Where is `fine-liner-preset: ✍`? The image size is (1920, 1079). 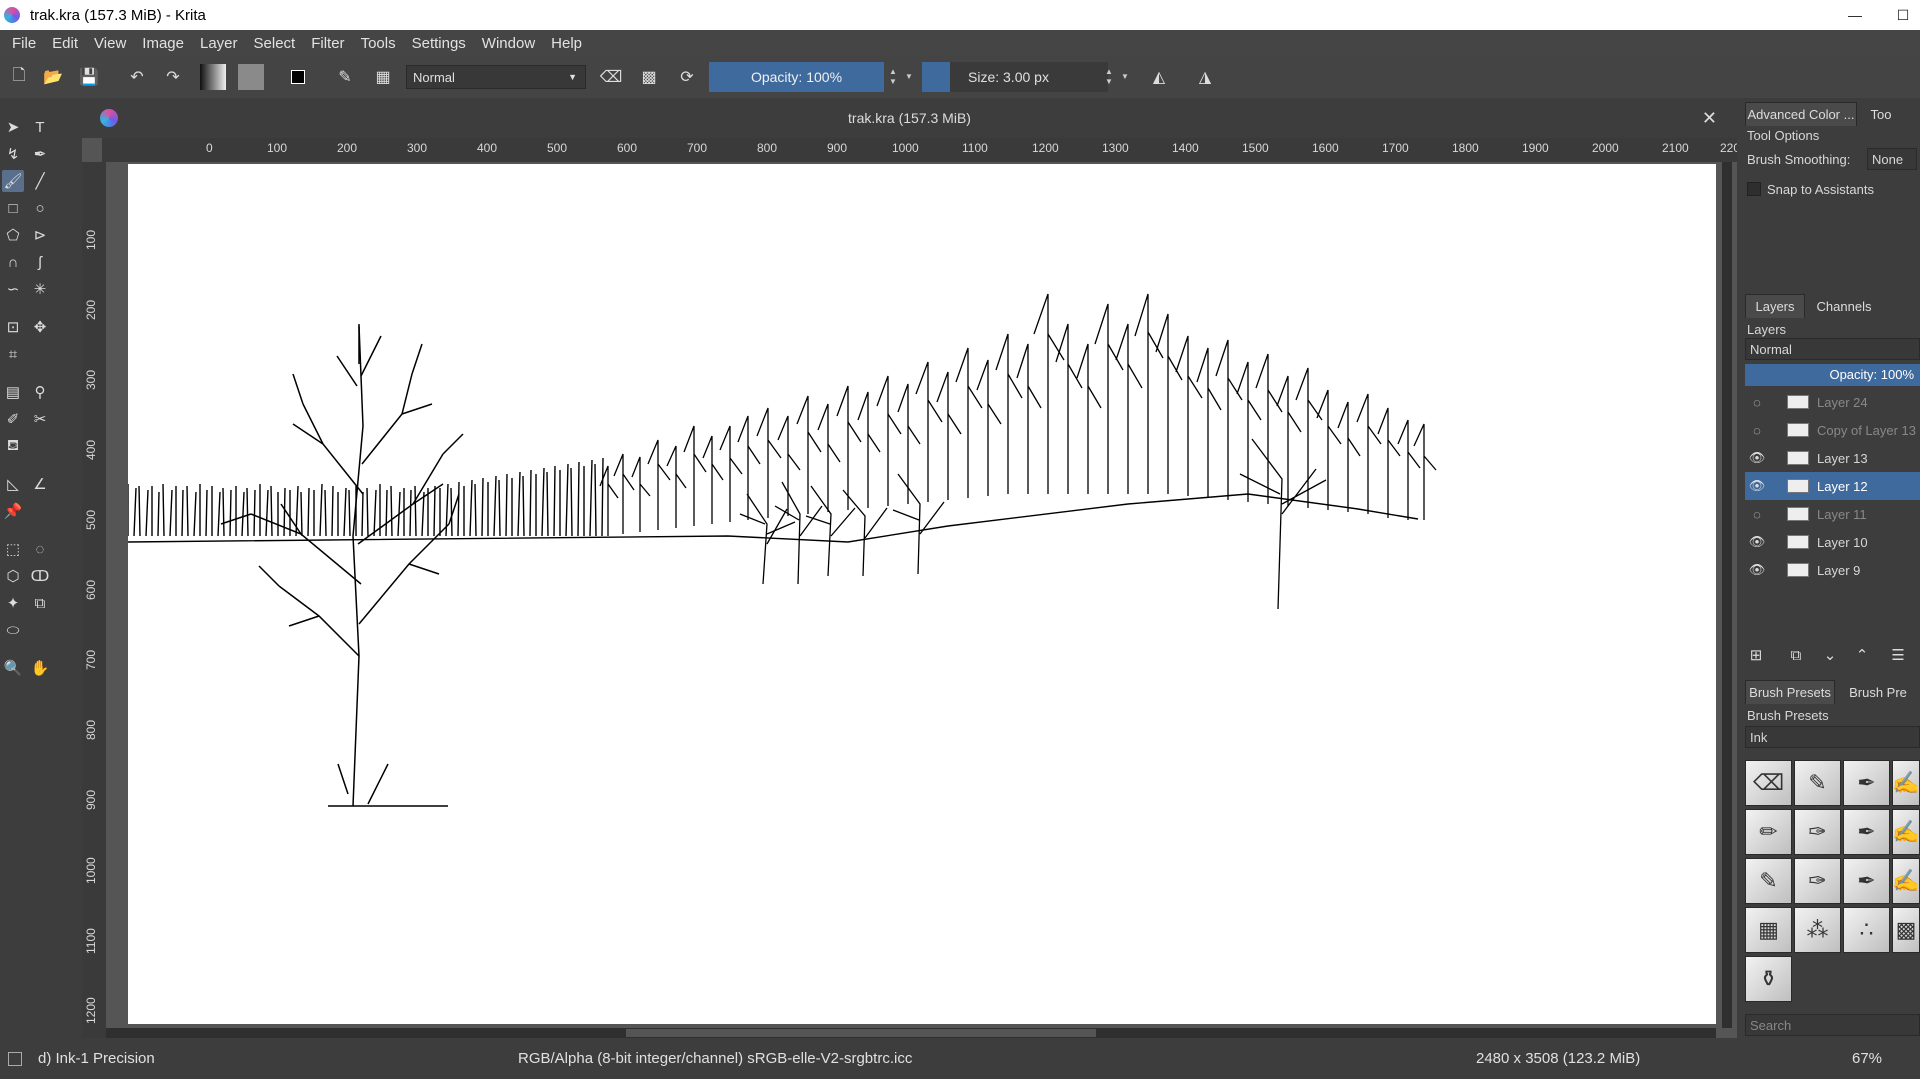
fine-liner-preset: ✍ is located at coordinates (1906, 832).